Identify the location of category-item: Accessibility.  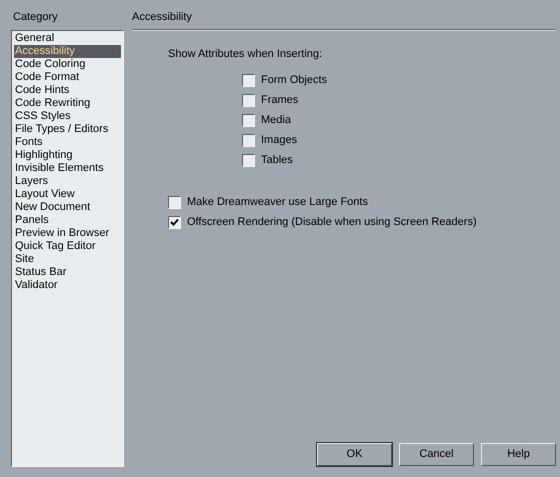
(67, 51).